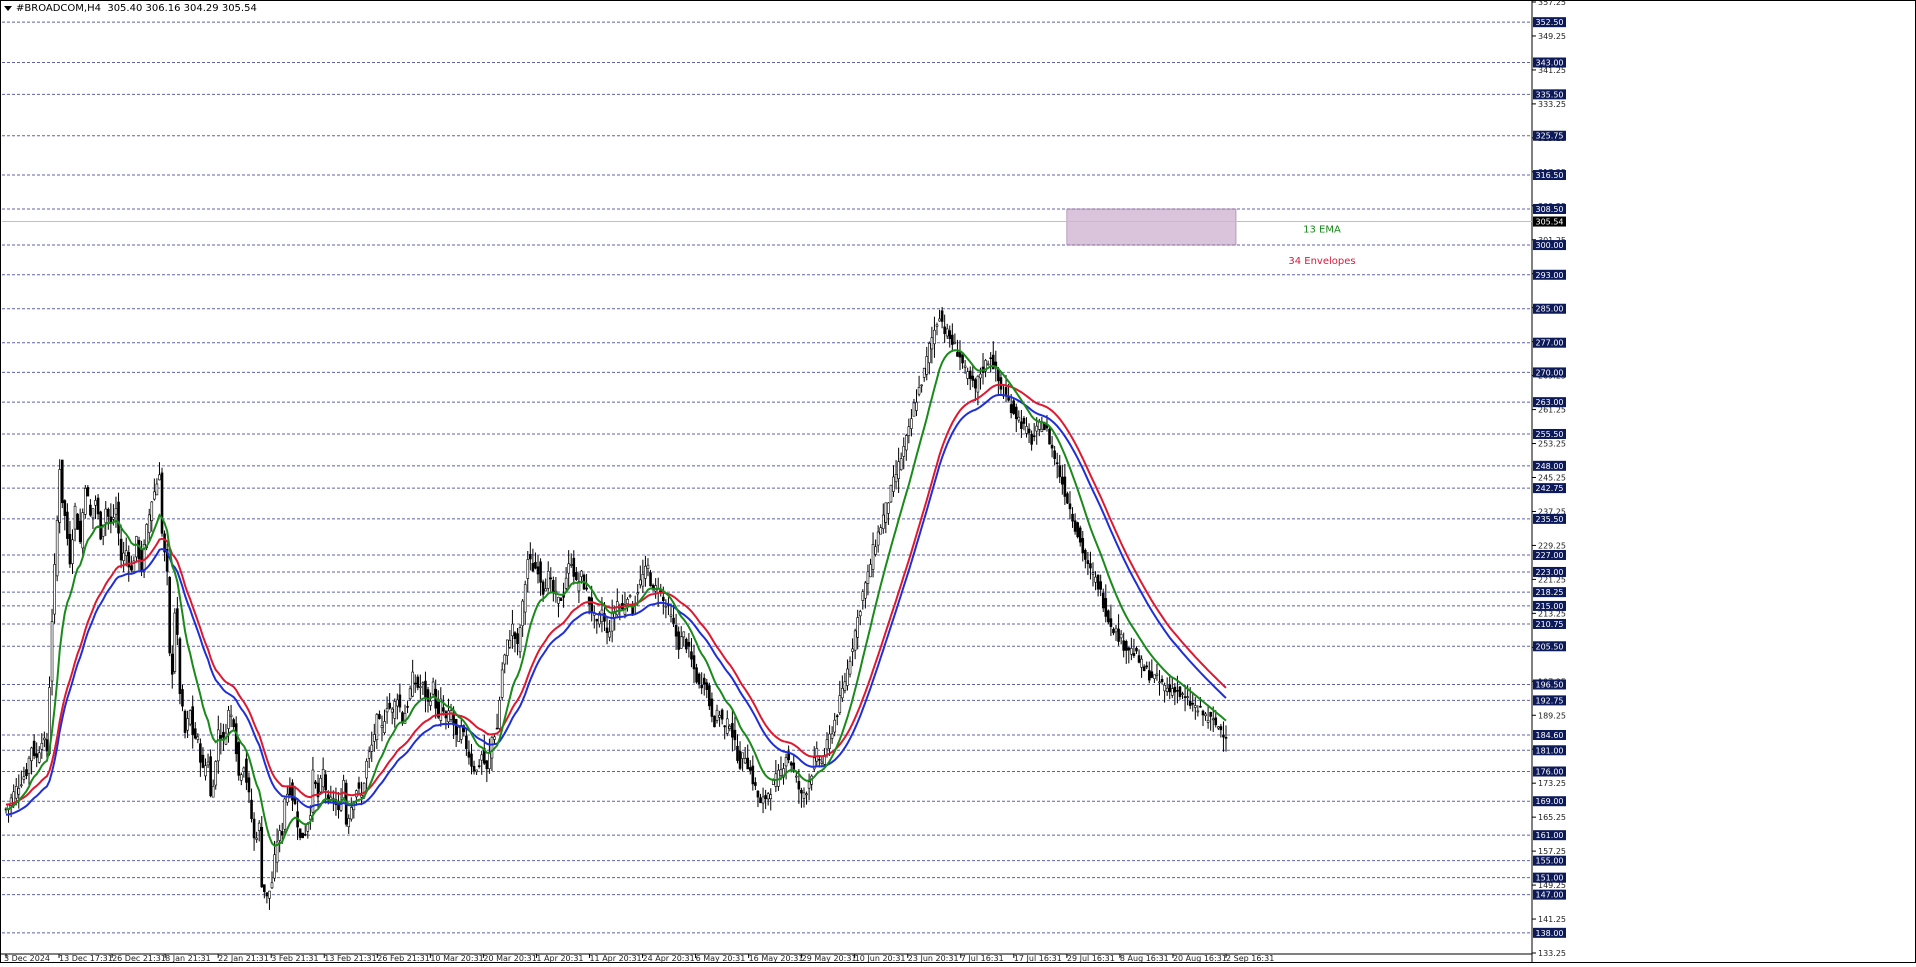 The image size is (1916, 967). I want to click on collapse-triangle-icon, so click(8, 8).